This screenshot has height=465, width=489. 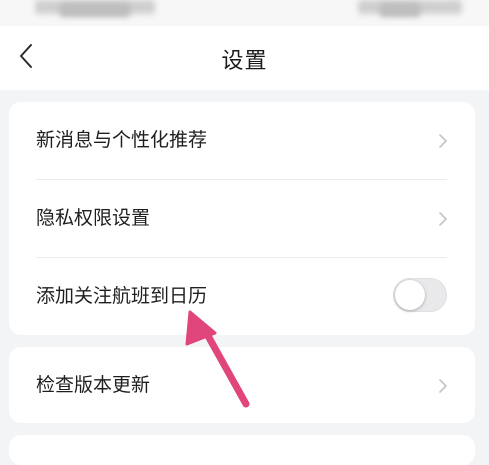 I want to click on toggle-knob, so click(x=410, y=295).